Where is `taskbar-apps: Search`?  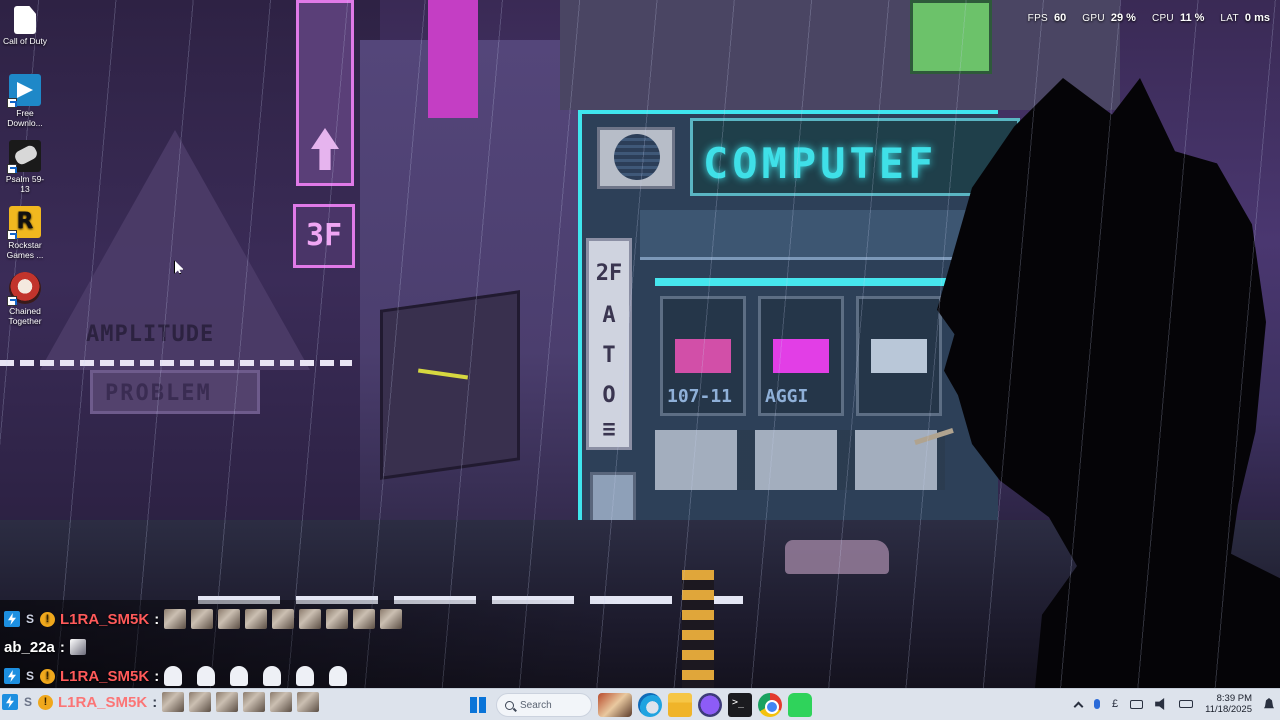
taskbar-apps: Search is located at coordinates (639, 705).